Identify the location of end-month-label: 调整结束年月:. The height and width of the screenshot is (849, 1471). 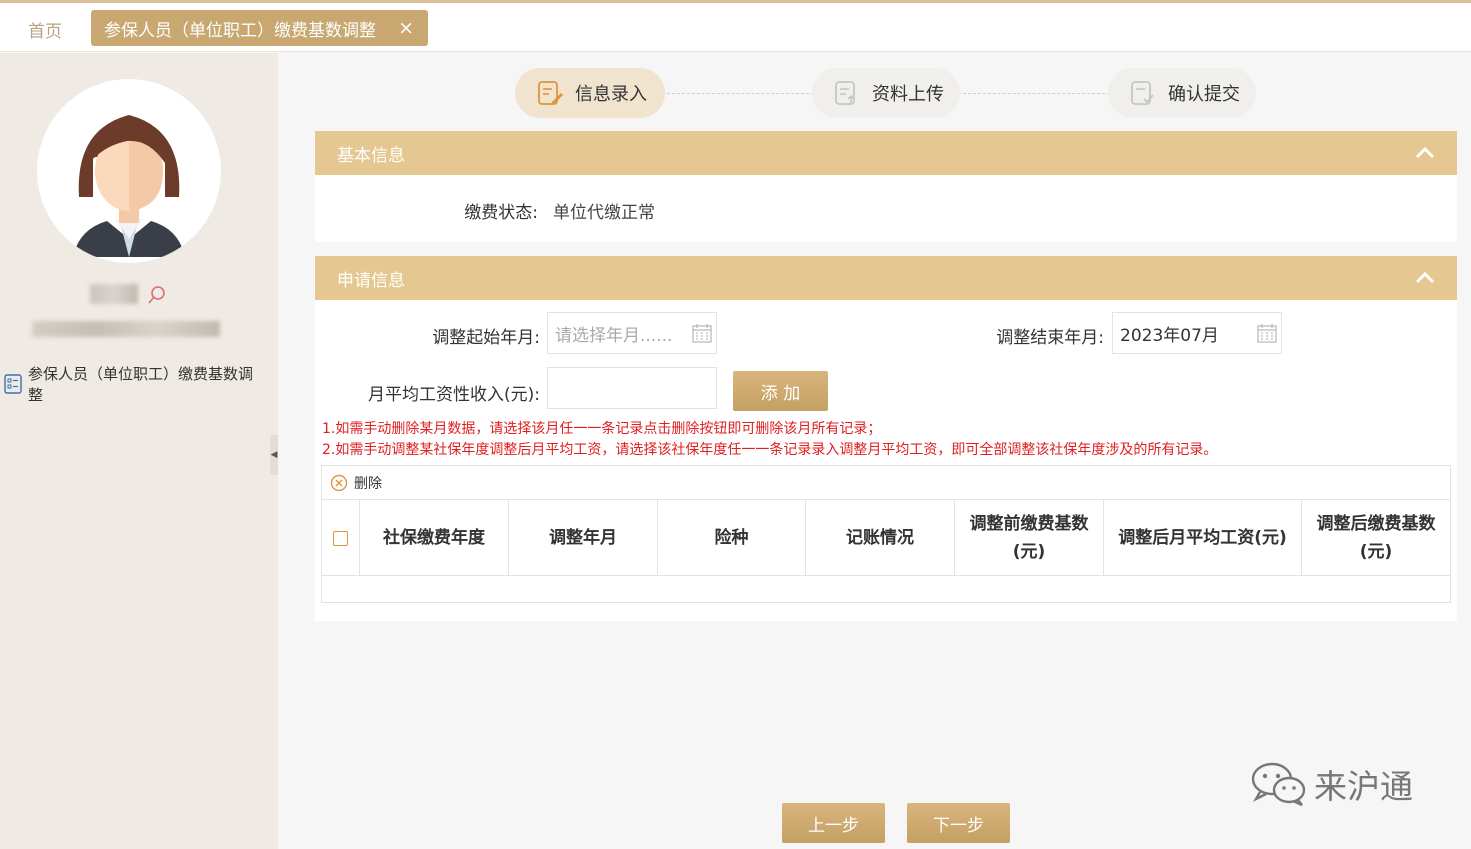
(1050, 338).